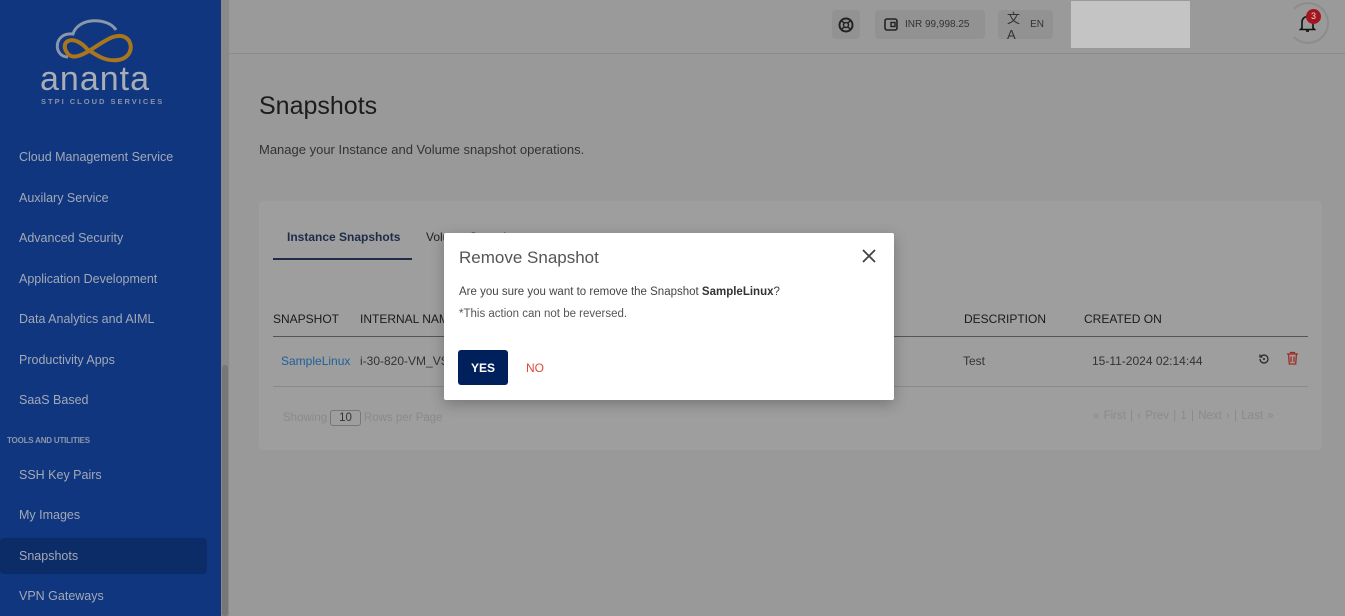 This screenshot has width=1345, height=616. Describe the element at coordinates (543, 314) in the screenshot. I see `dialog-warning-note: *This action can not be reversed.` at that location.